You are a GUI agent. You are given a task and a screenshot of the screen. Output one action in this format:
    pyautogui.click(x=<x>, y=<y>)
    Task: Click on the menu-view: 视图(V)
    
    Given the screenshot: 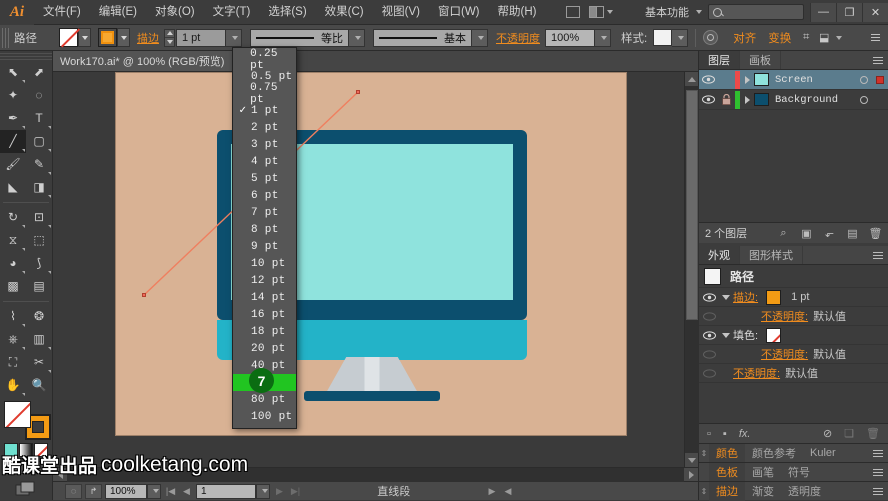 What is the action you would take?
    pyautogui.click(x=401, y=12)
    